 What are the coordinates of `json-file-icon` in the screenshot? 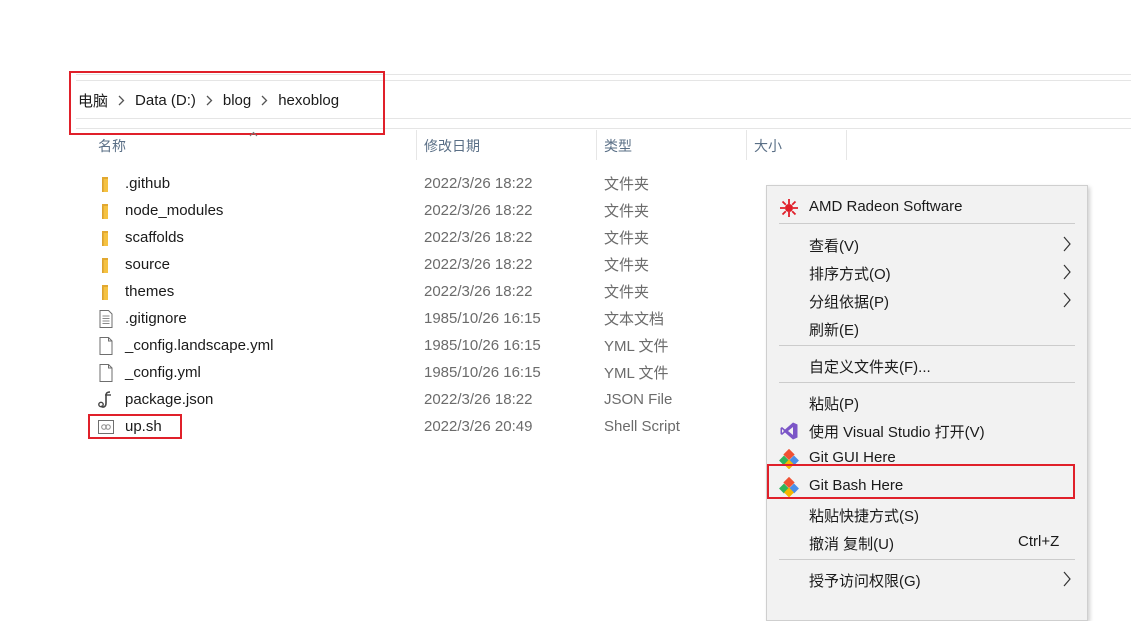 It's located at (106, 400).